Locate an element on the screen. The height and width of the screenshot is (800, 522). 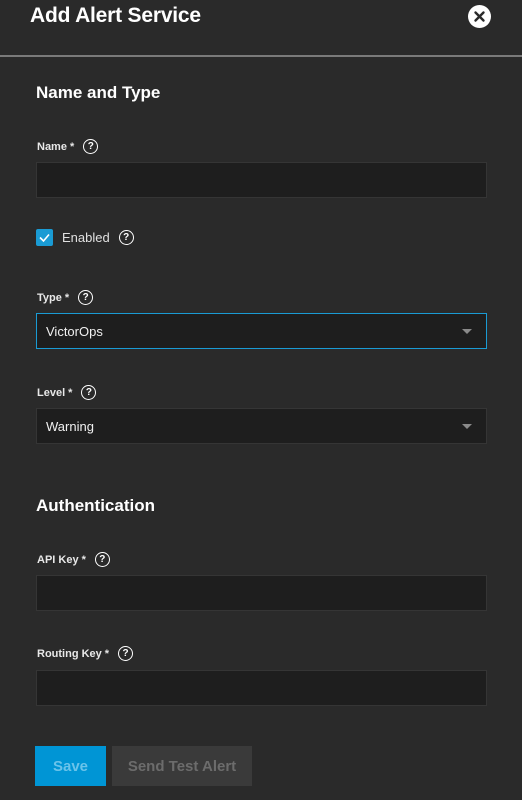
name-label-text: Name is located at coordinates (52, 146).